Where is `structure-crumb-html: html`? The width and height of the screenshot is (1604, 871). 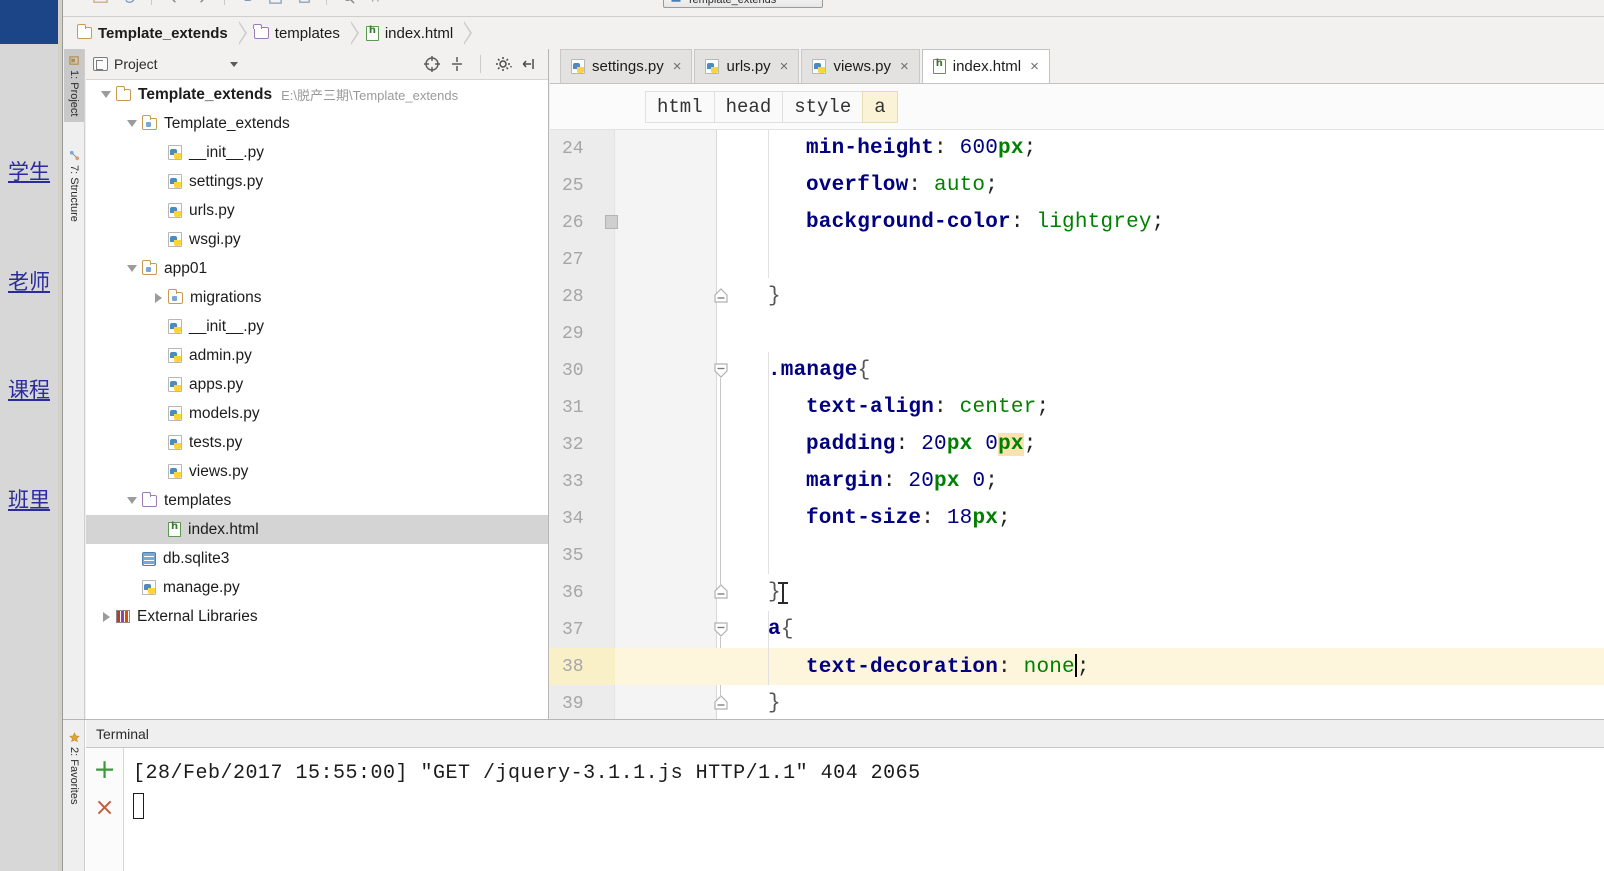 structure-crumb-html: html is located at coordinates (680, 106).